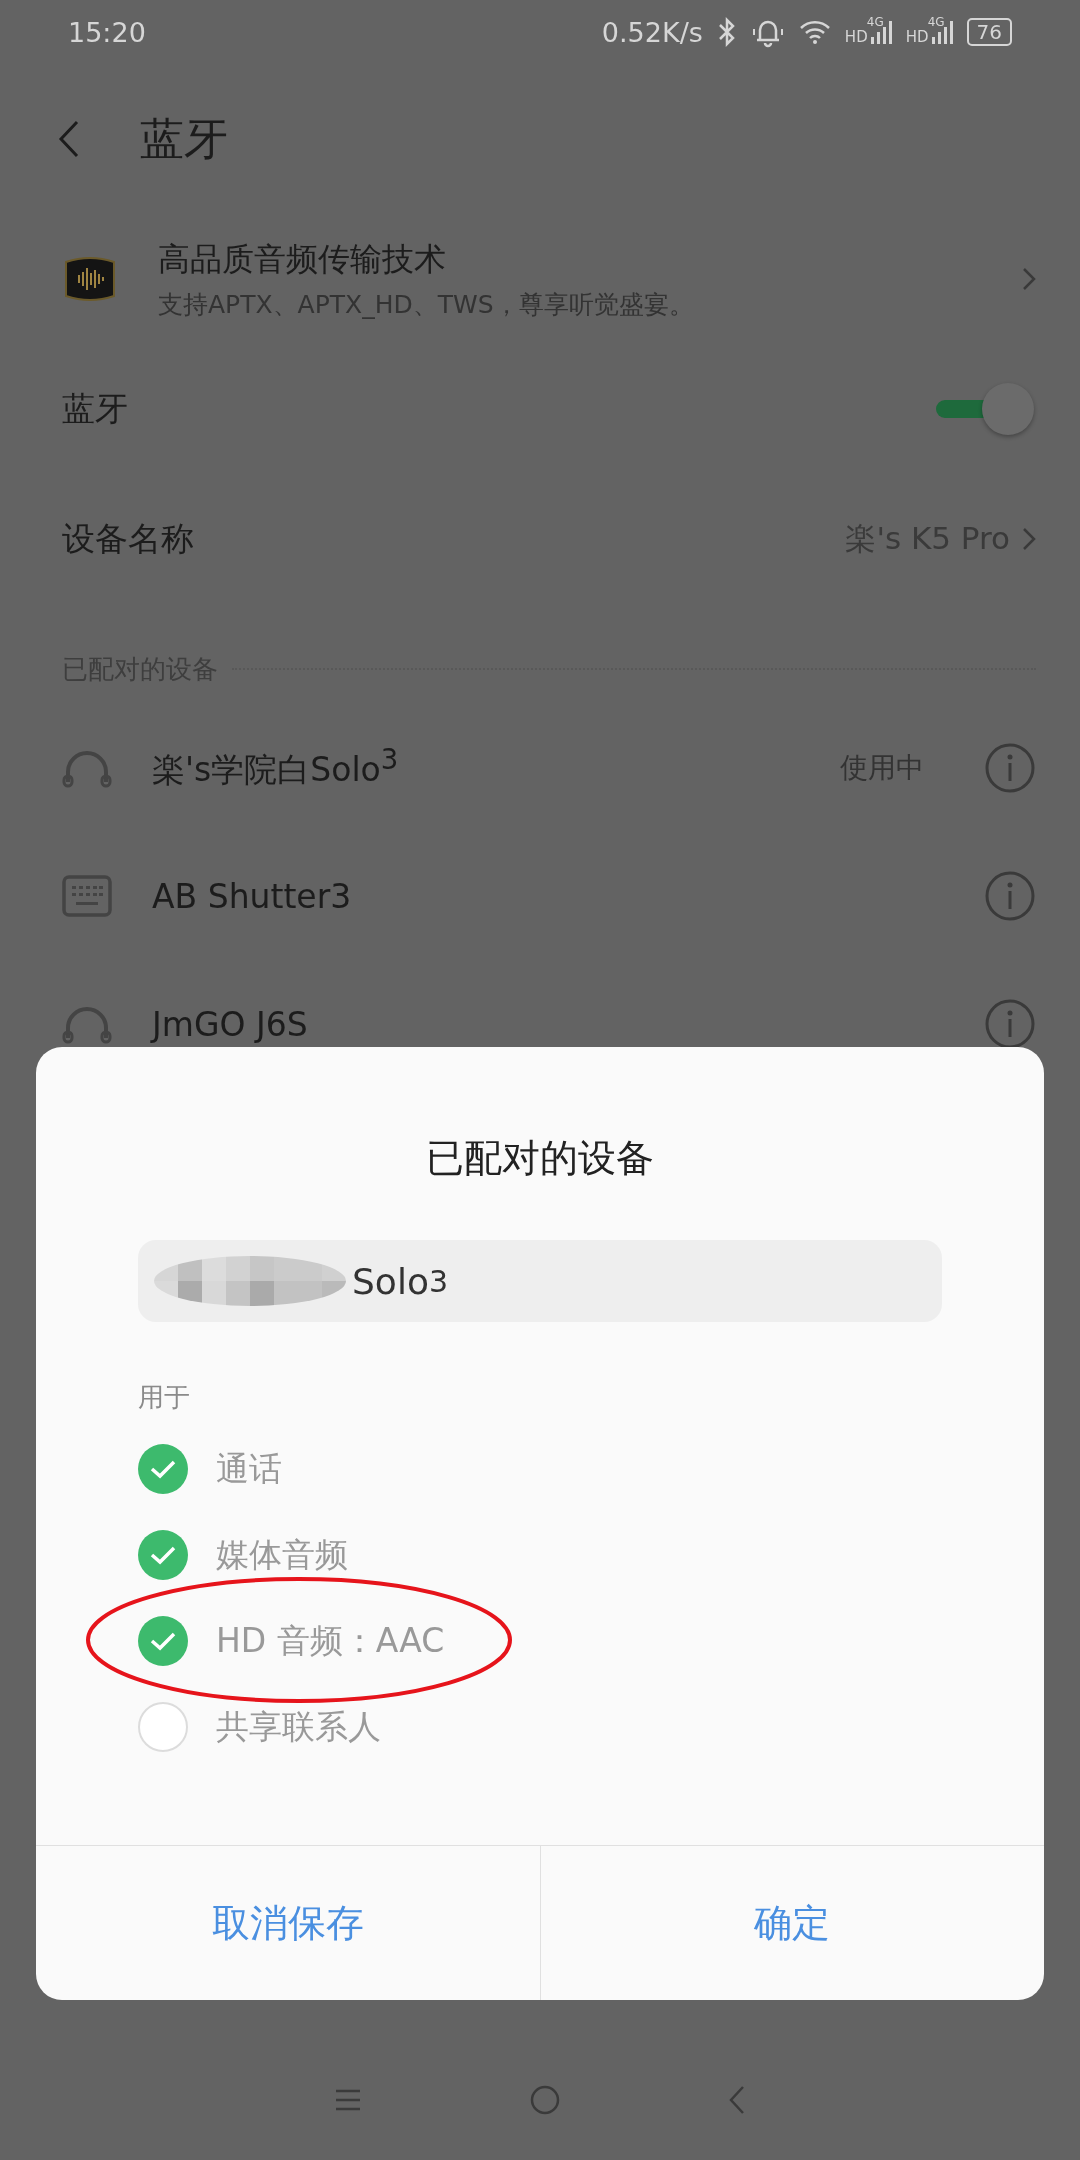 The width and height of the screenshot is (1080, 2160). I want to click on back-icon, so click(69, 139).